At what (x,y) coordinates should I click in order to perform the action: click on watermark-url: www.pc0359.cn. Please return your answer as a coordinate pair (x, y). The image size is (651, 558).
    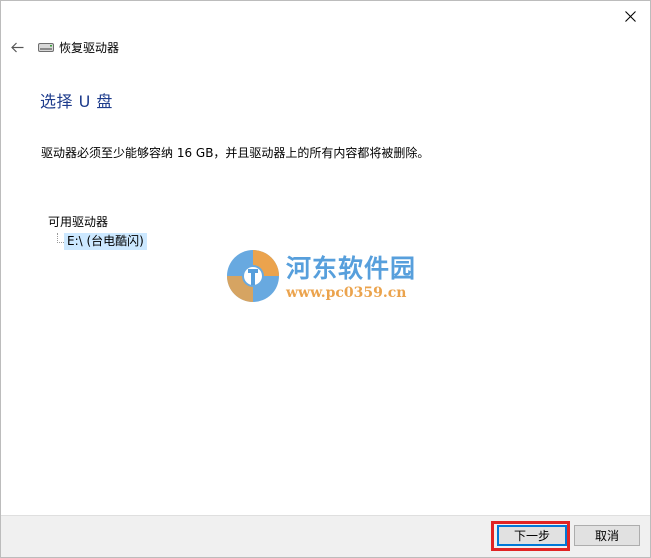
    Looking at the image, I should click on (346, 293).